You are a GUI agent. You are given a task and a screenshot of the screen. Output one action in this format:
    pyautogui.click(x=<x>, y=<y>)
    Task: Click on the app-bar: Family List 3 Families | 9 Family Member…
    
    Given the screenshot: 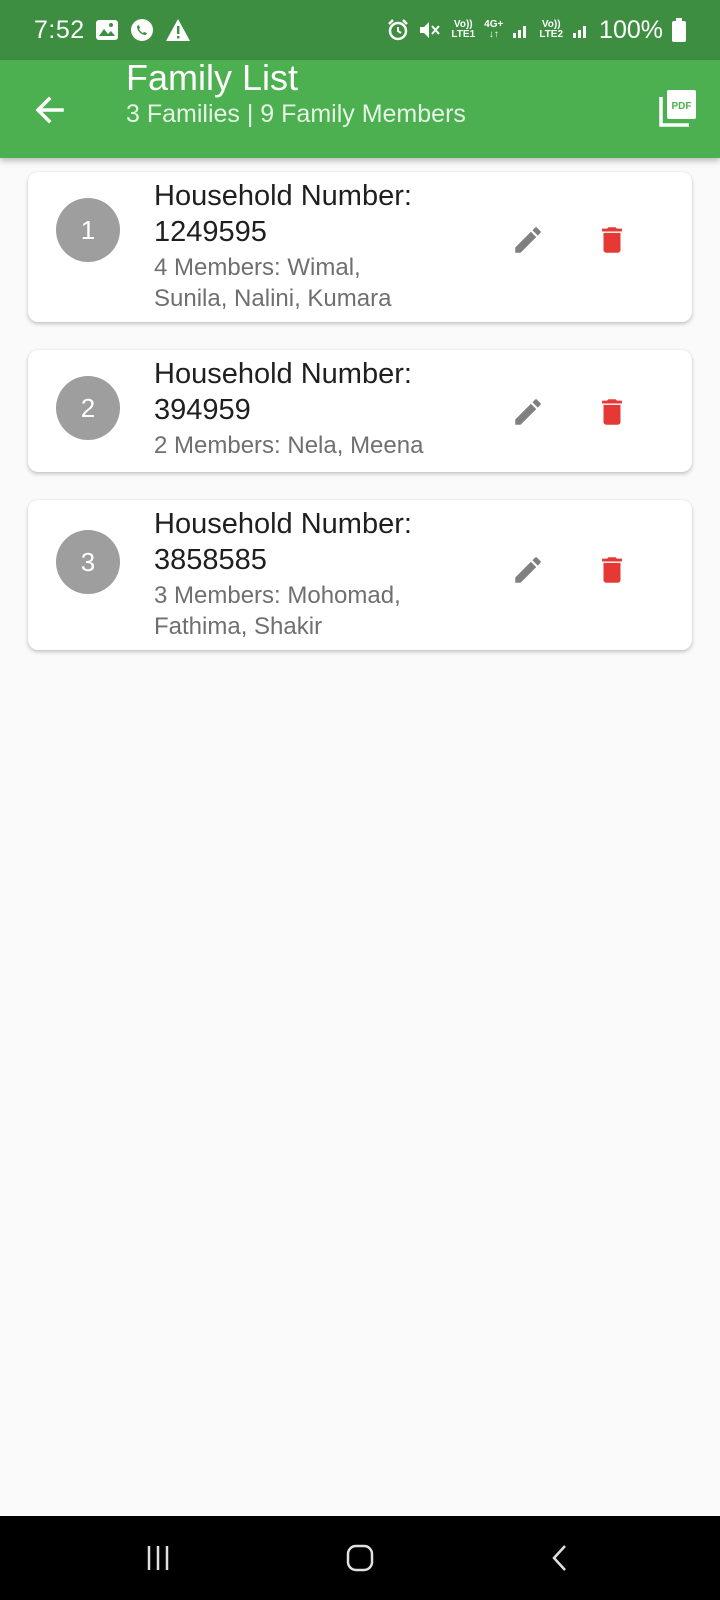 What is the action you would take?
    pyautogui.click(x=360, y=107)
    